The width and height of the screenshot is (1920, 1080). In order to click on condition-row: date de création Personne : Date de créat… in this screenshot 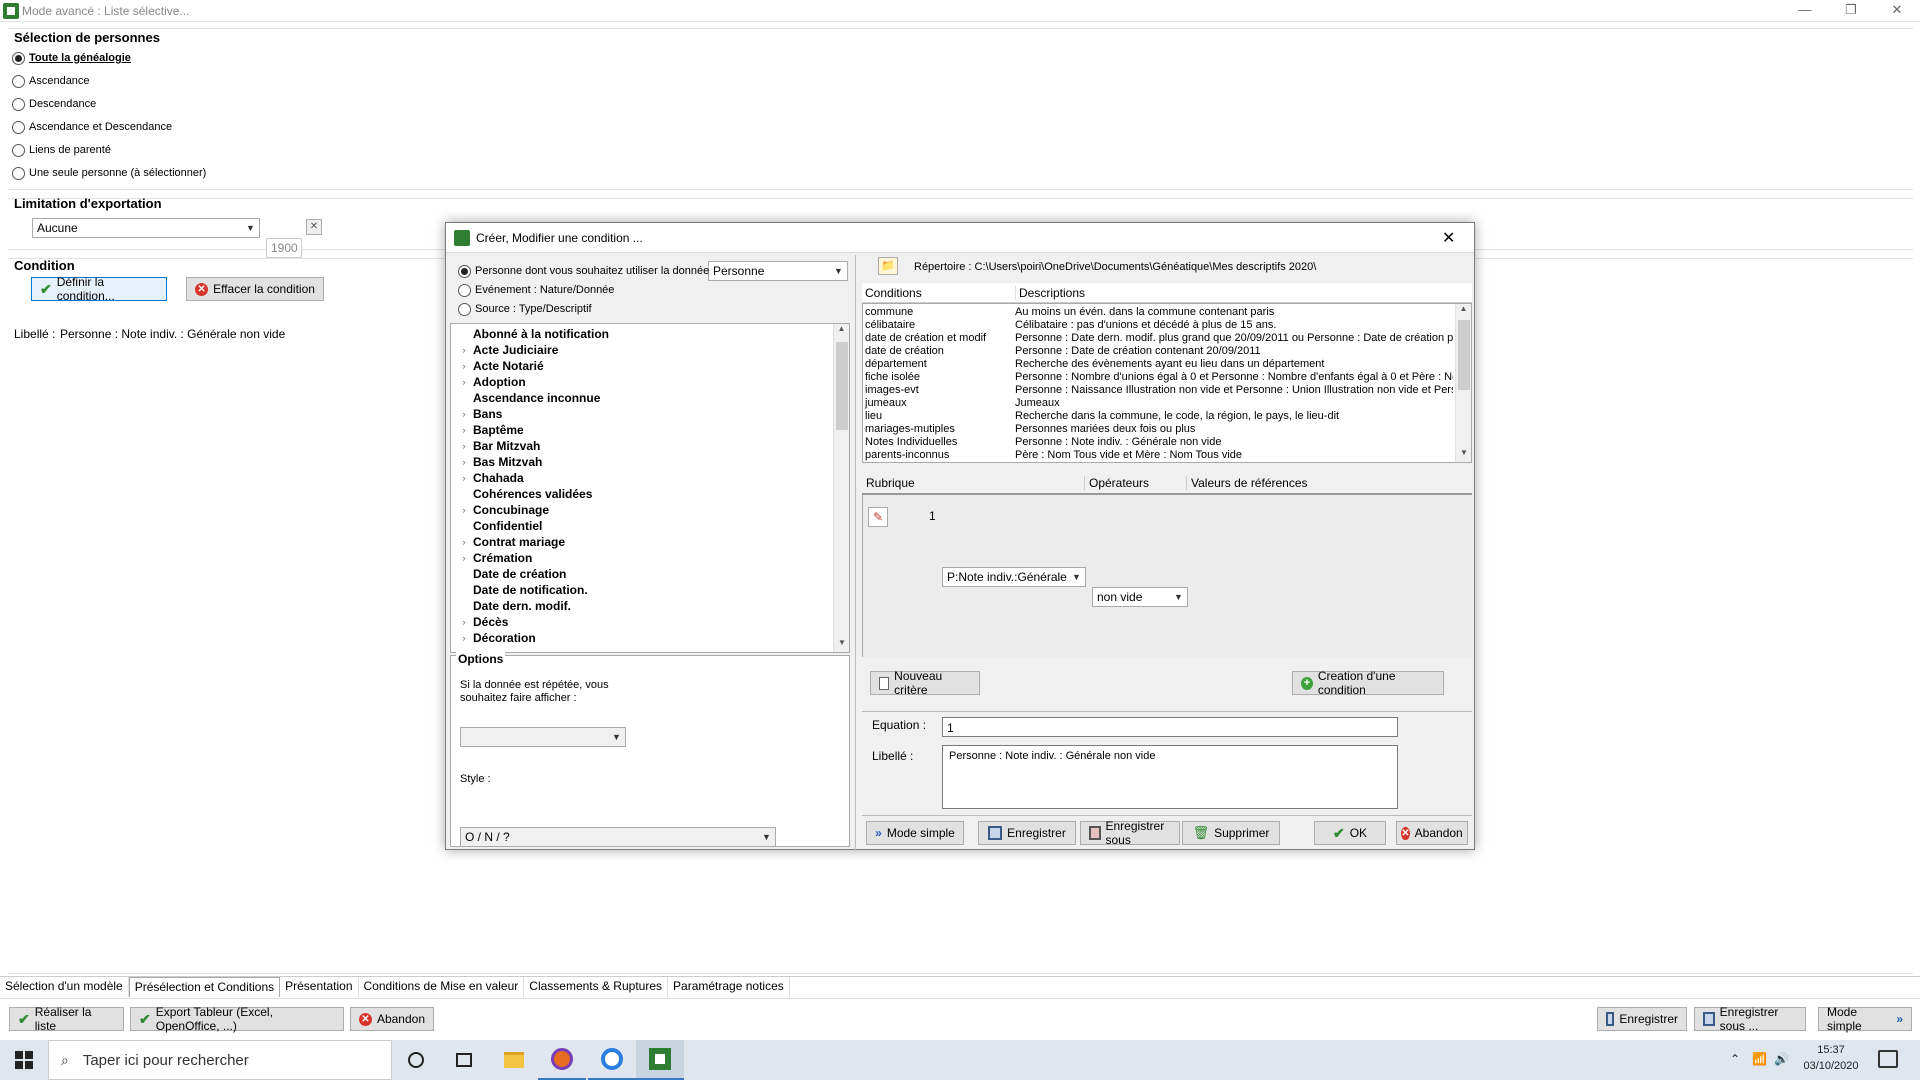, I will do `click(1158, 351)`.